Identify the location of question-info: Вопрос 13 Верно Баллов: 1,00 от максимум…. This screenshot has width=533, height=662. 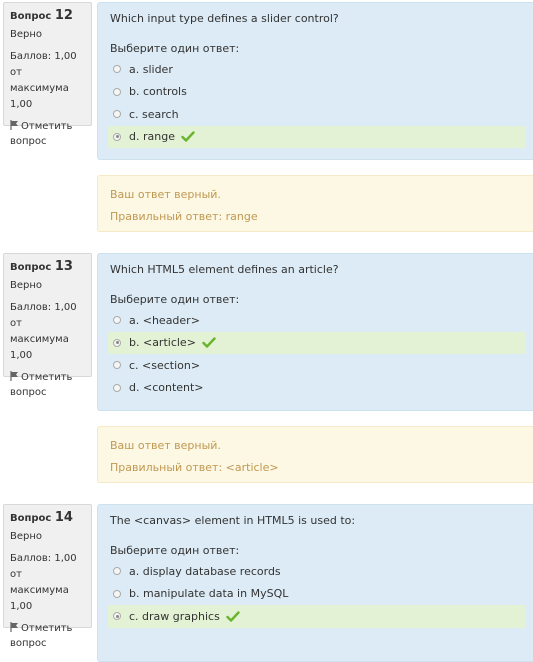
(47, 325).